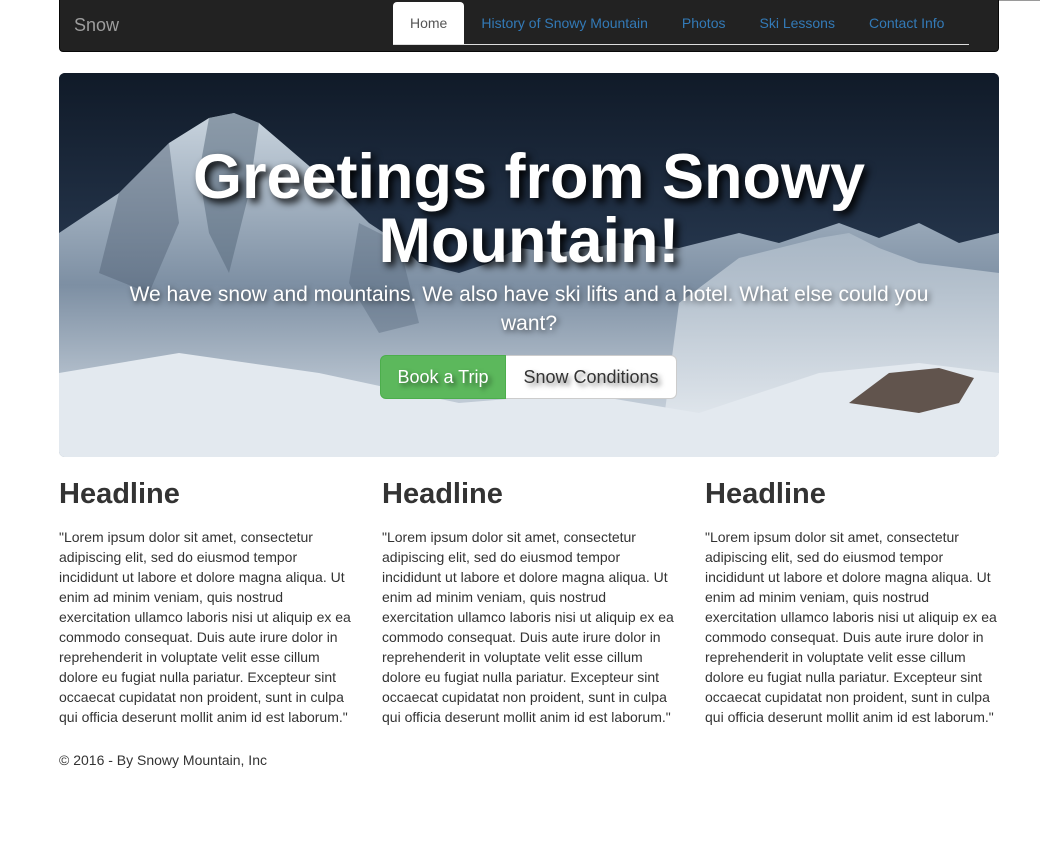  I want to click on hero-title: Greetings from Snowy Mountain!, so click(529, 209).